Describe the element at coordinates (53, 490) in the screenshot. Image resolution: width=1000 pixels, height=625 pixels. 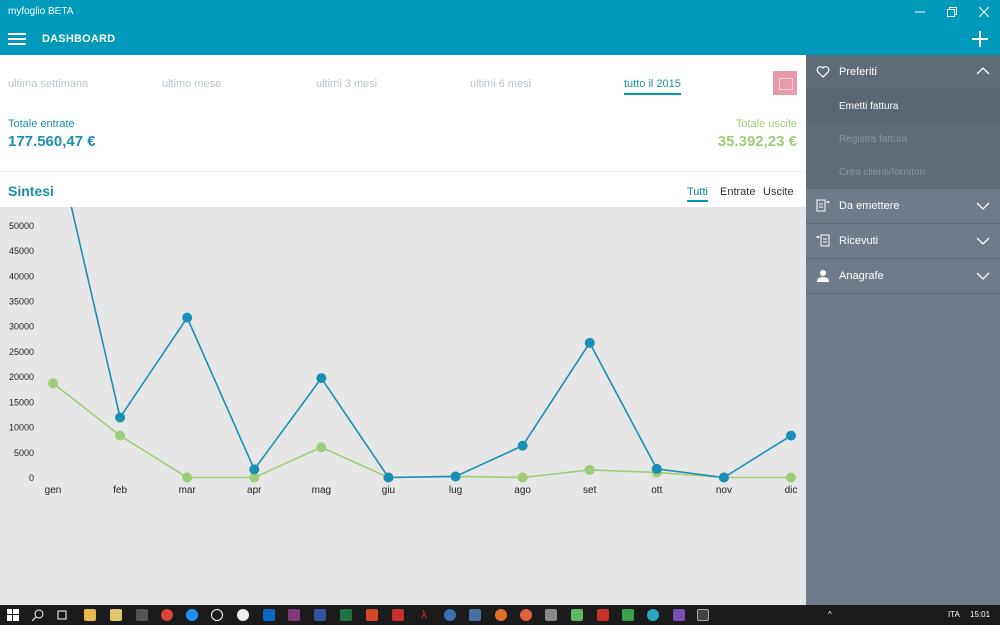
I see `x-tick-label: gen` at that location.